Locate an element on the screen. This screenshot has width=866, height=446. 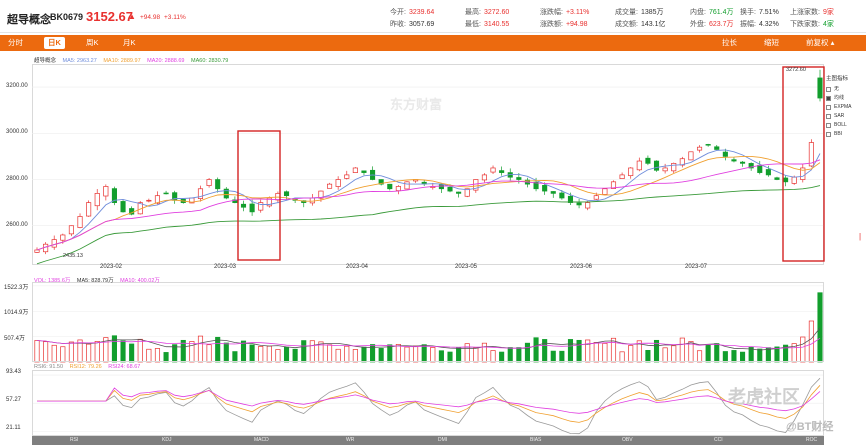
indicator-toolbar: RSI KDJ MACD WR DMI BIAS OBV CCI ROC is located at coordinates (428, 440).